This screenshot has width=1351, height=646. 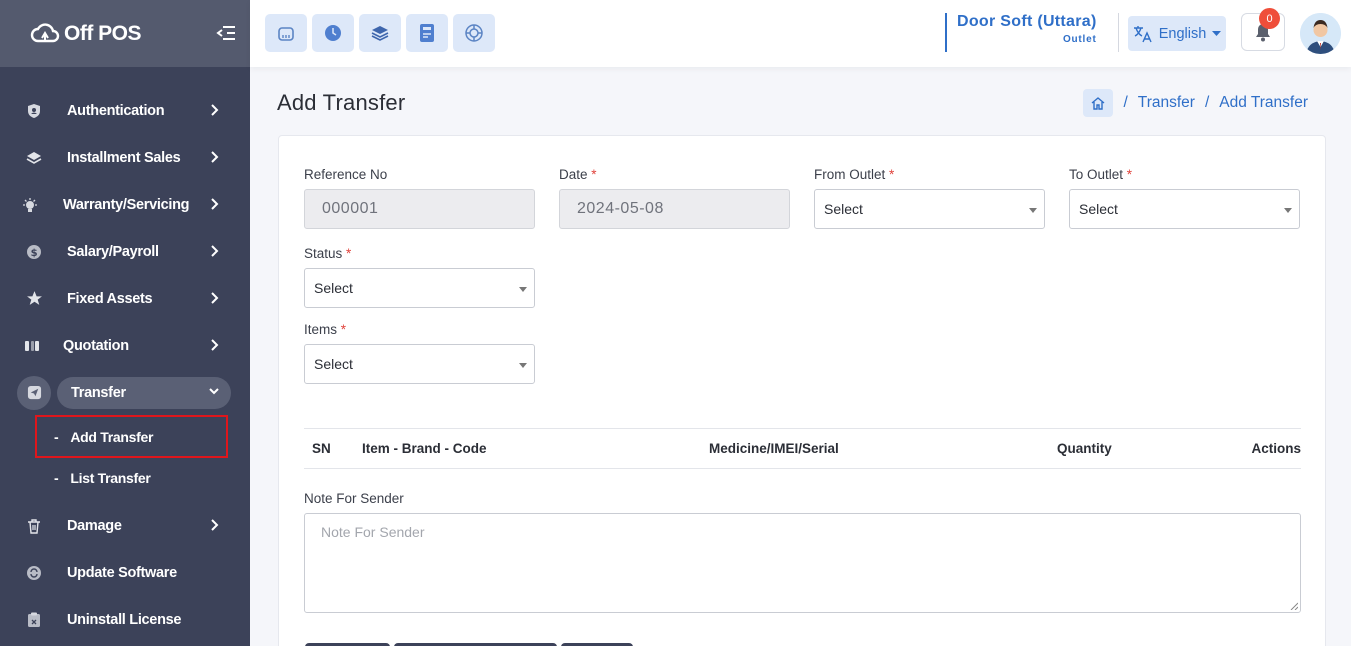 I want to click on app-logo: Off POS, so click(x=86, y=33).